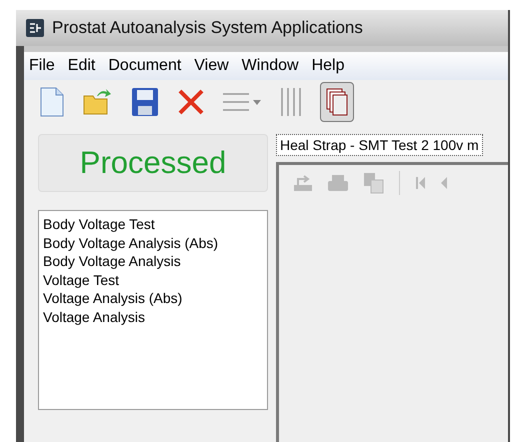  Describe the element at coordinates (98, 102) in the screenshot. I see `folder-arrow-icon` at that location.